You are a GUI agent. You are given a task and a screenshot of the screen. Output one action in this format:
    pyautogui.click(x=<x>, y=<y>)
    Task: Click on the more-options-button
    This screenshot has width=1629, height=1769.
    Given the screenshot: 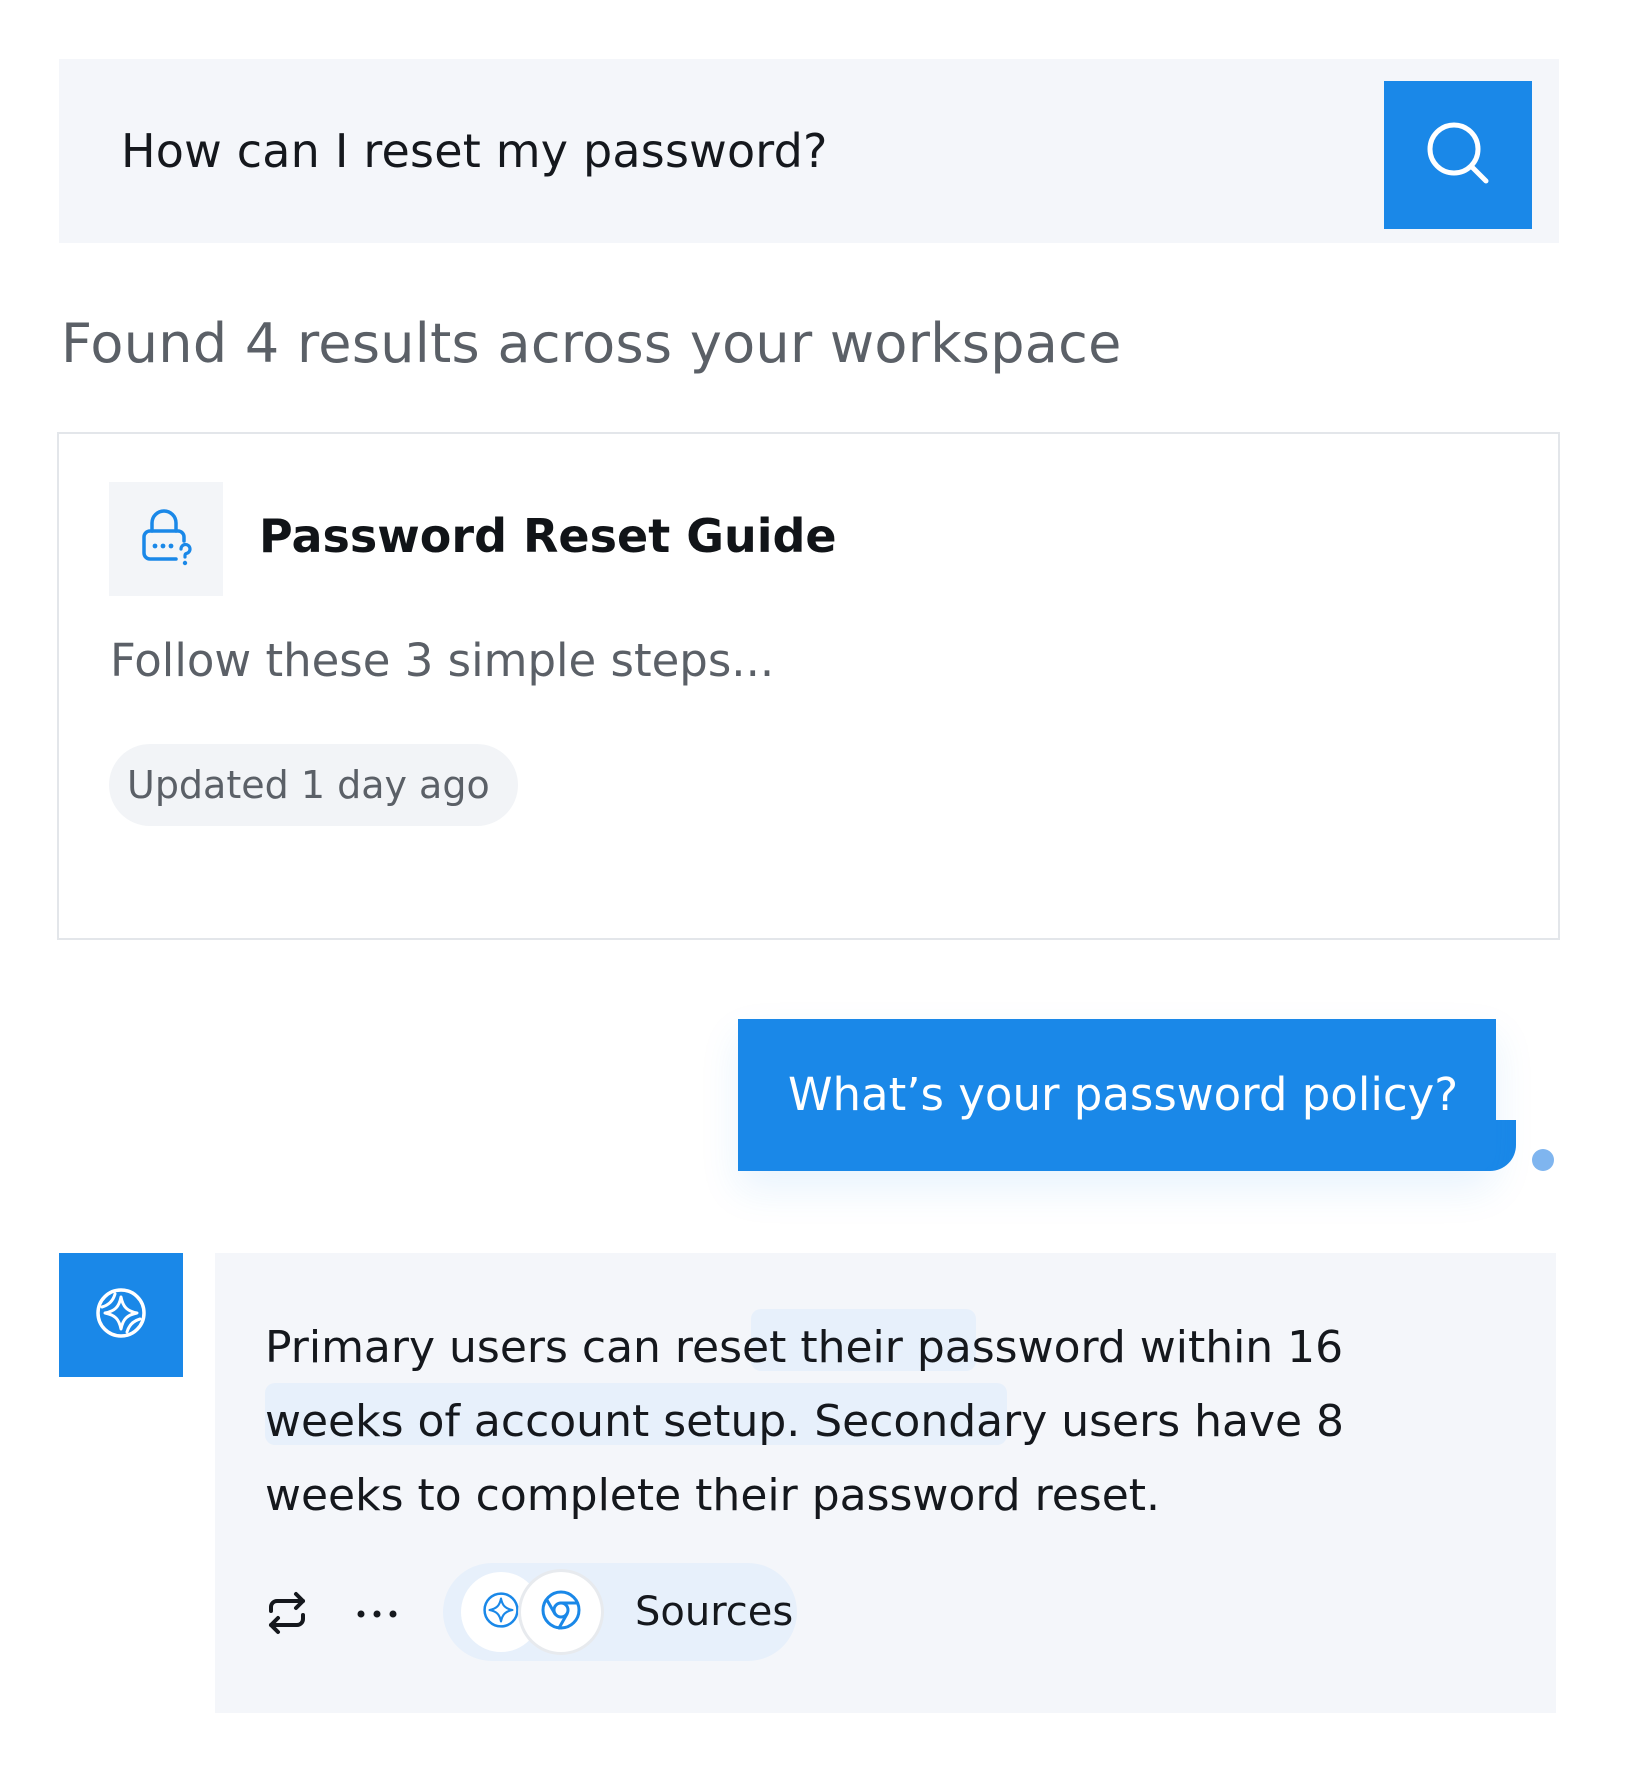 What is the action you would take?
    pyautogui.click(x=377, y=1607)
    